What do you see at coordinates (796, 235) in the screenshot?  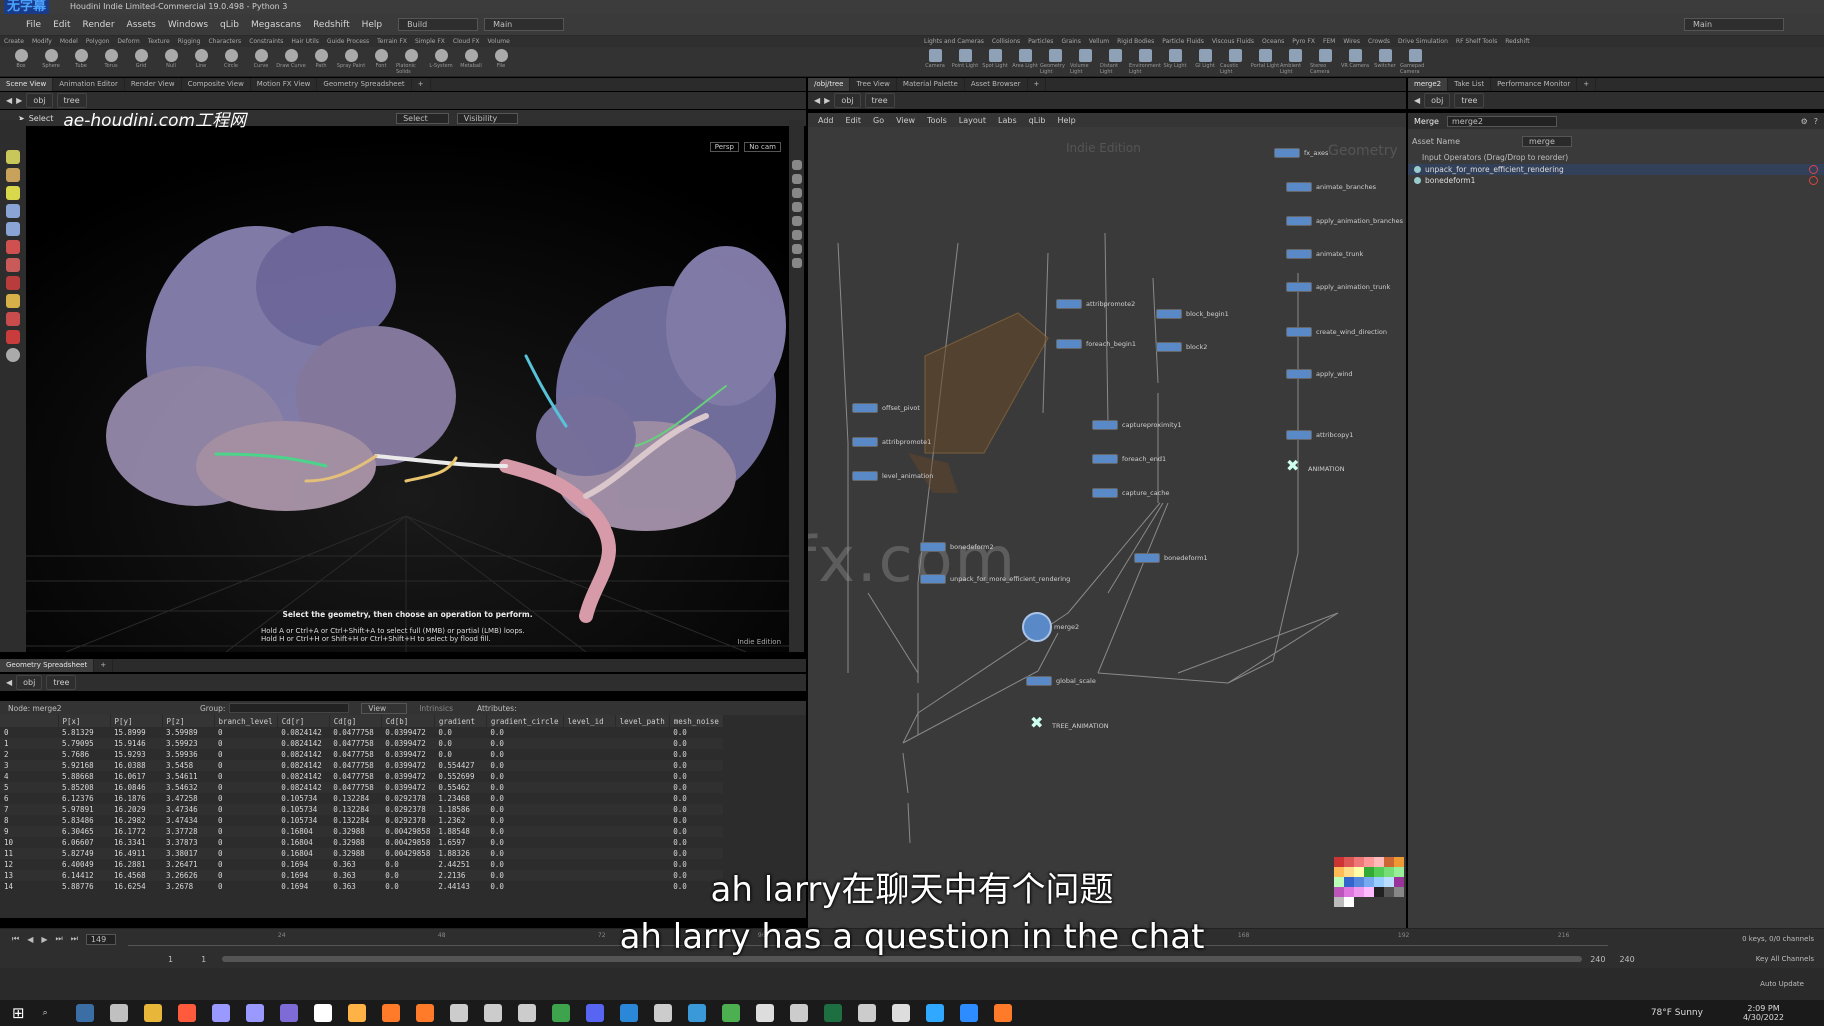 I see `background-icon` at bounding box center [796, 235].